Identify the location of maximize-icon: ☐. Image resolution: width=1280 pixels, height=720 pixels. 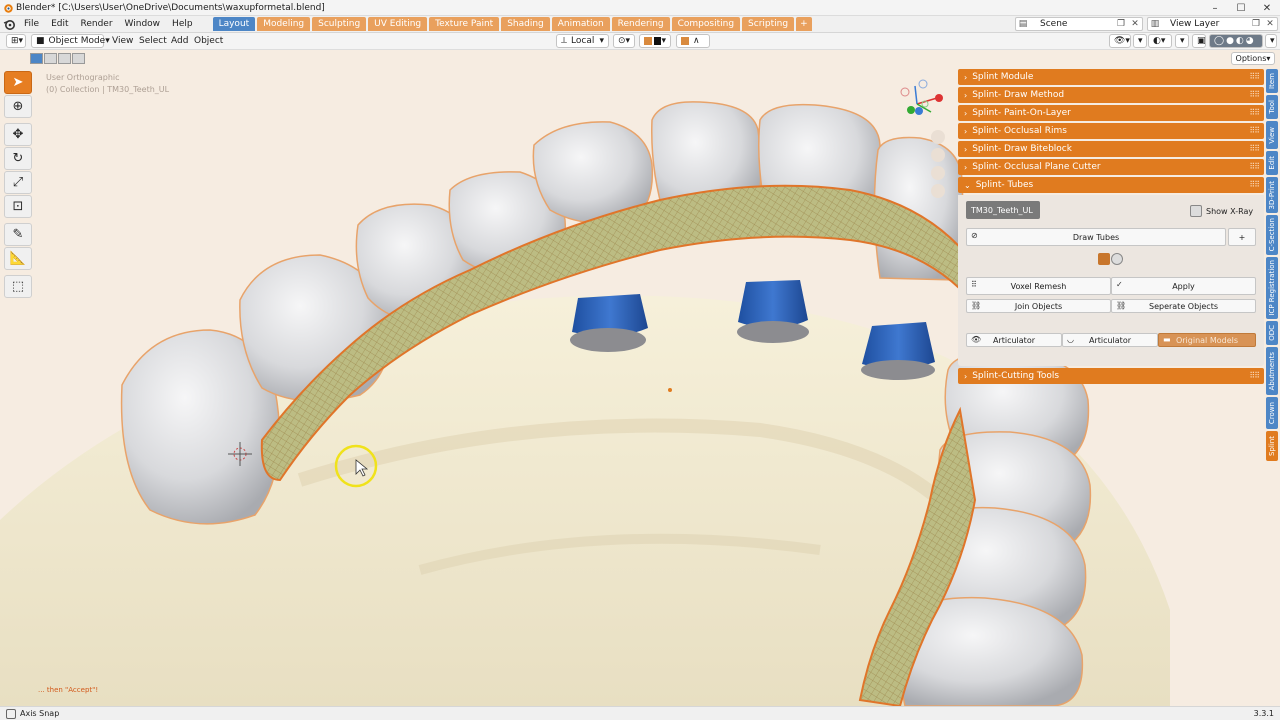
(1241, 8).